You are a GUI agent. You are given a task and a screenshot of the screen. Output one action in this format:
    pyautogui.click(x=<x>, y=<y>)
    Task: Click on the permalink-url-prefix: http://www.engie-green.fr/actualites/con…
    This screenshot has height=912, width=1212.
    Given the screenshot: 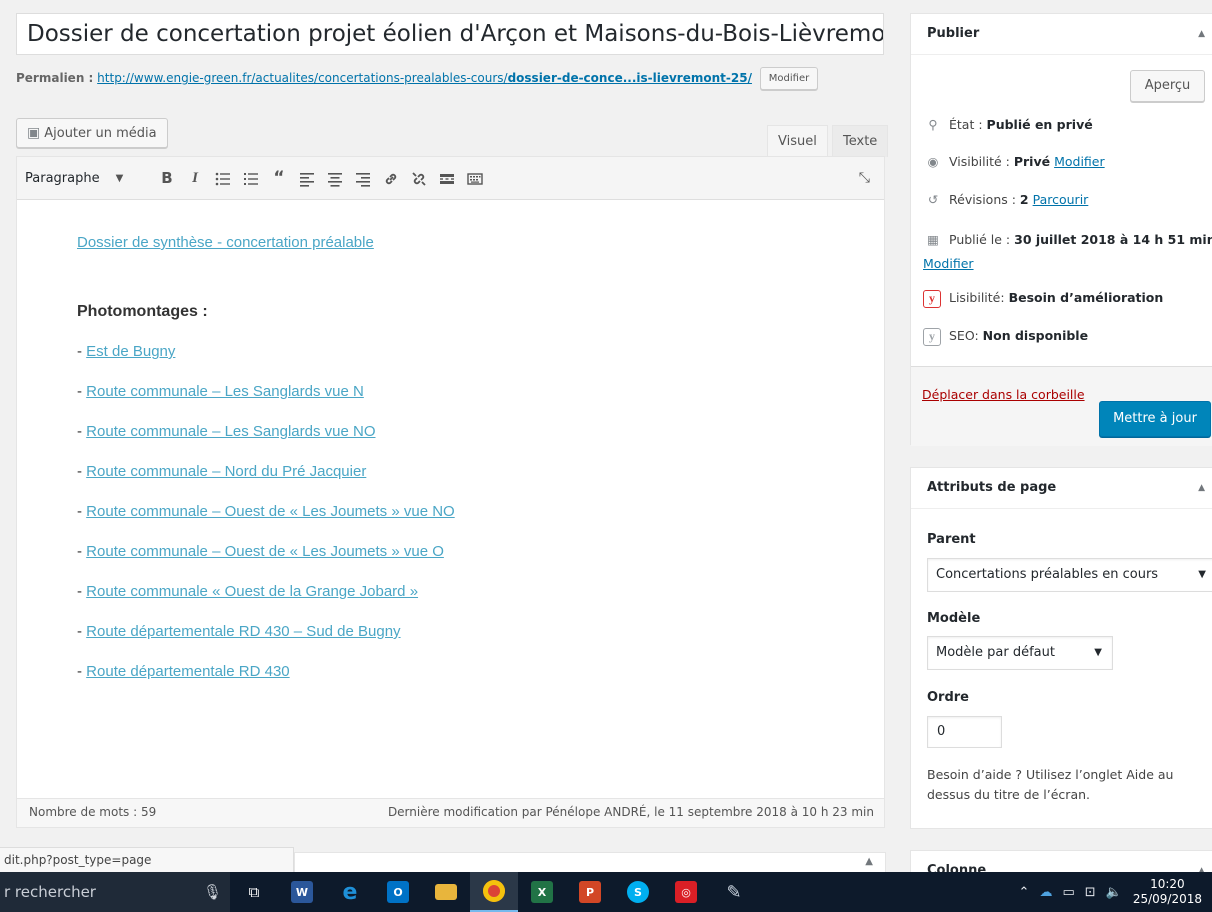 What is the action you would take?
    pyautogui.click(x=302, y=78)
    